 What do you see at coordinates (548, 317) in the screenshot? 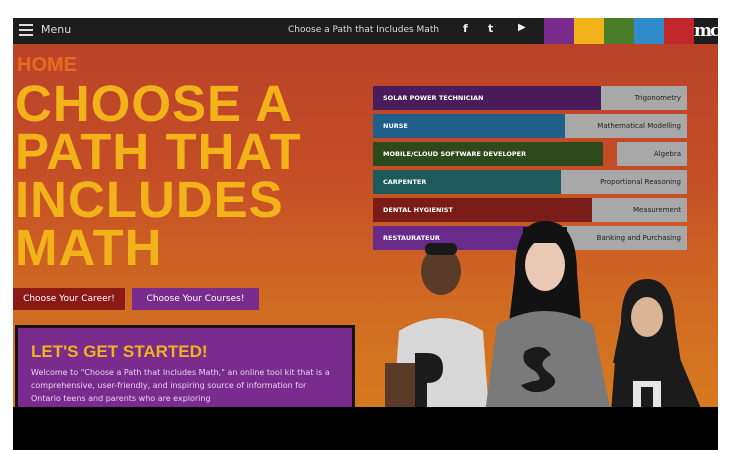
I see `student-woman-figure` at bounding box center [548, 317].